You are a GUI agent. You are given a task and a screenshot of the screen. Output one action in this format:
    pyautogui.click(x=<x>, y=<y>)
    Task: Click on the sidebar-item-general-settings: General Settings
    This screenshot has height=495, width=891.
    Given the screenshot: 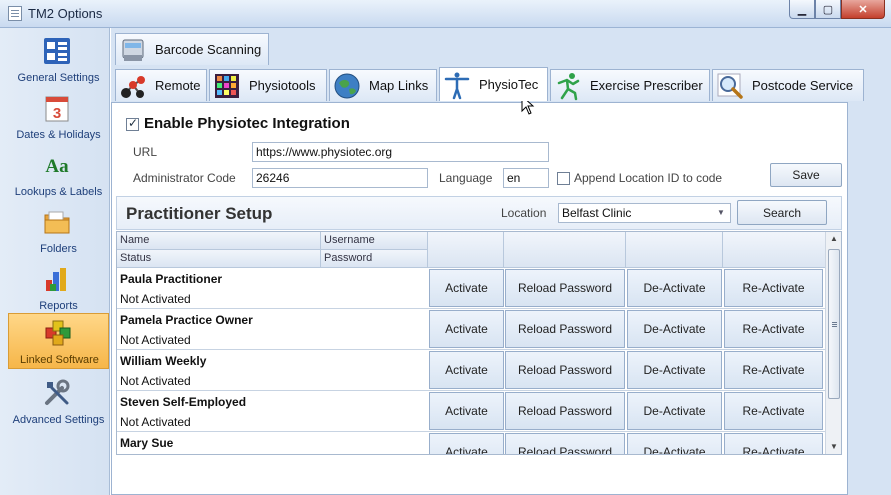 What is the action you would take?
    pyautogui.click(x=58, y=60)
    